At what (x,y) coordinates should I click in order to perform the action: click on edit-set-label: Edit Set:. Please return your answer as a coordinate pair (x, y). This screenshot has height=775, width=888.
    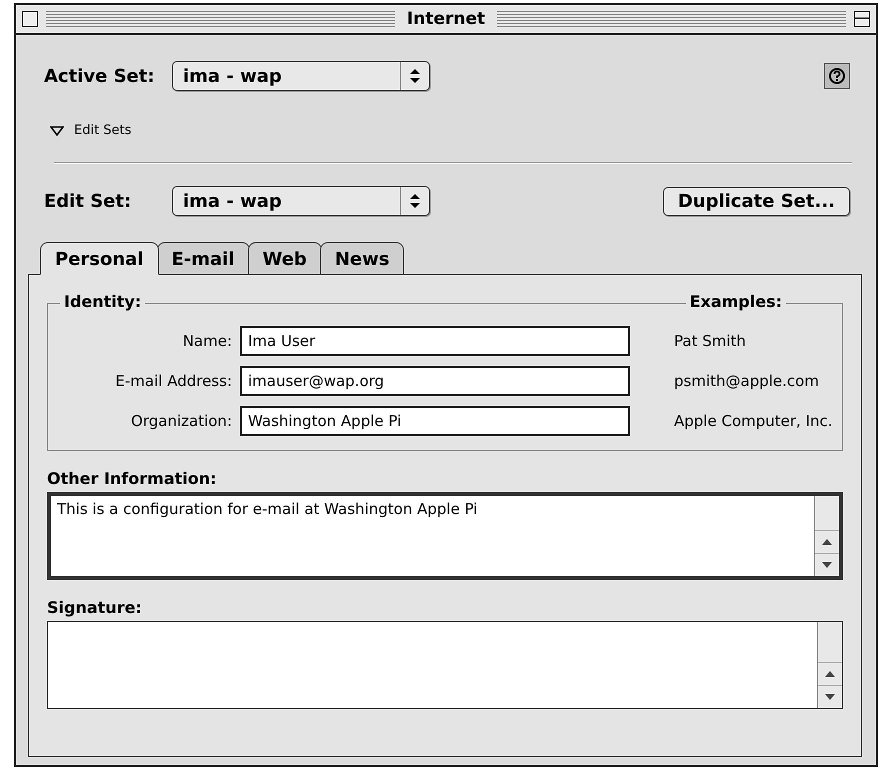
    Looking at the image, I should click on (88, 201).